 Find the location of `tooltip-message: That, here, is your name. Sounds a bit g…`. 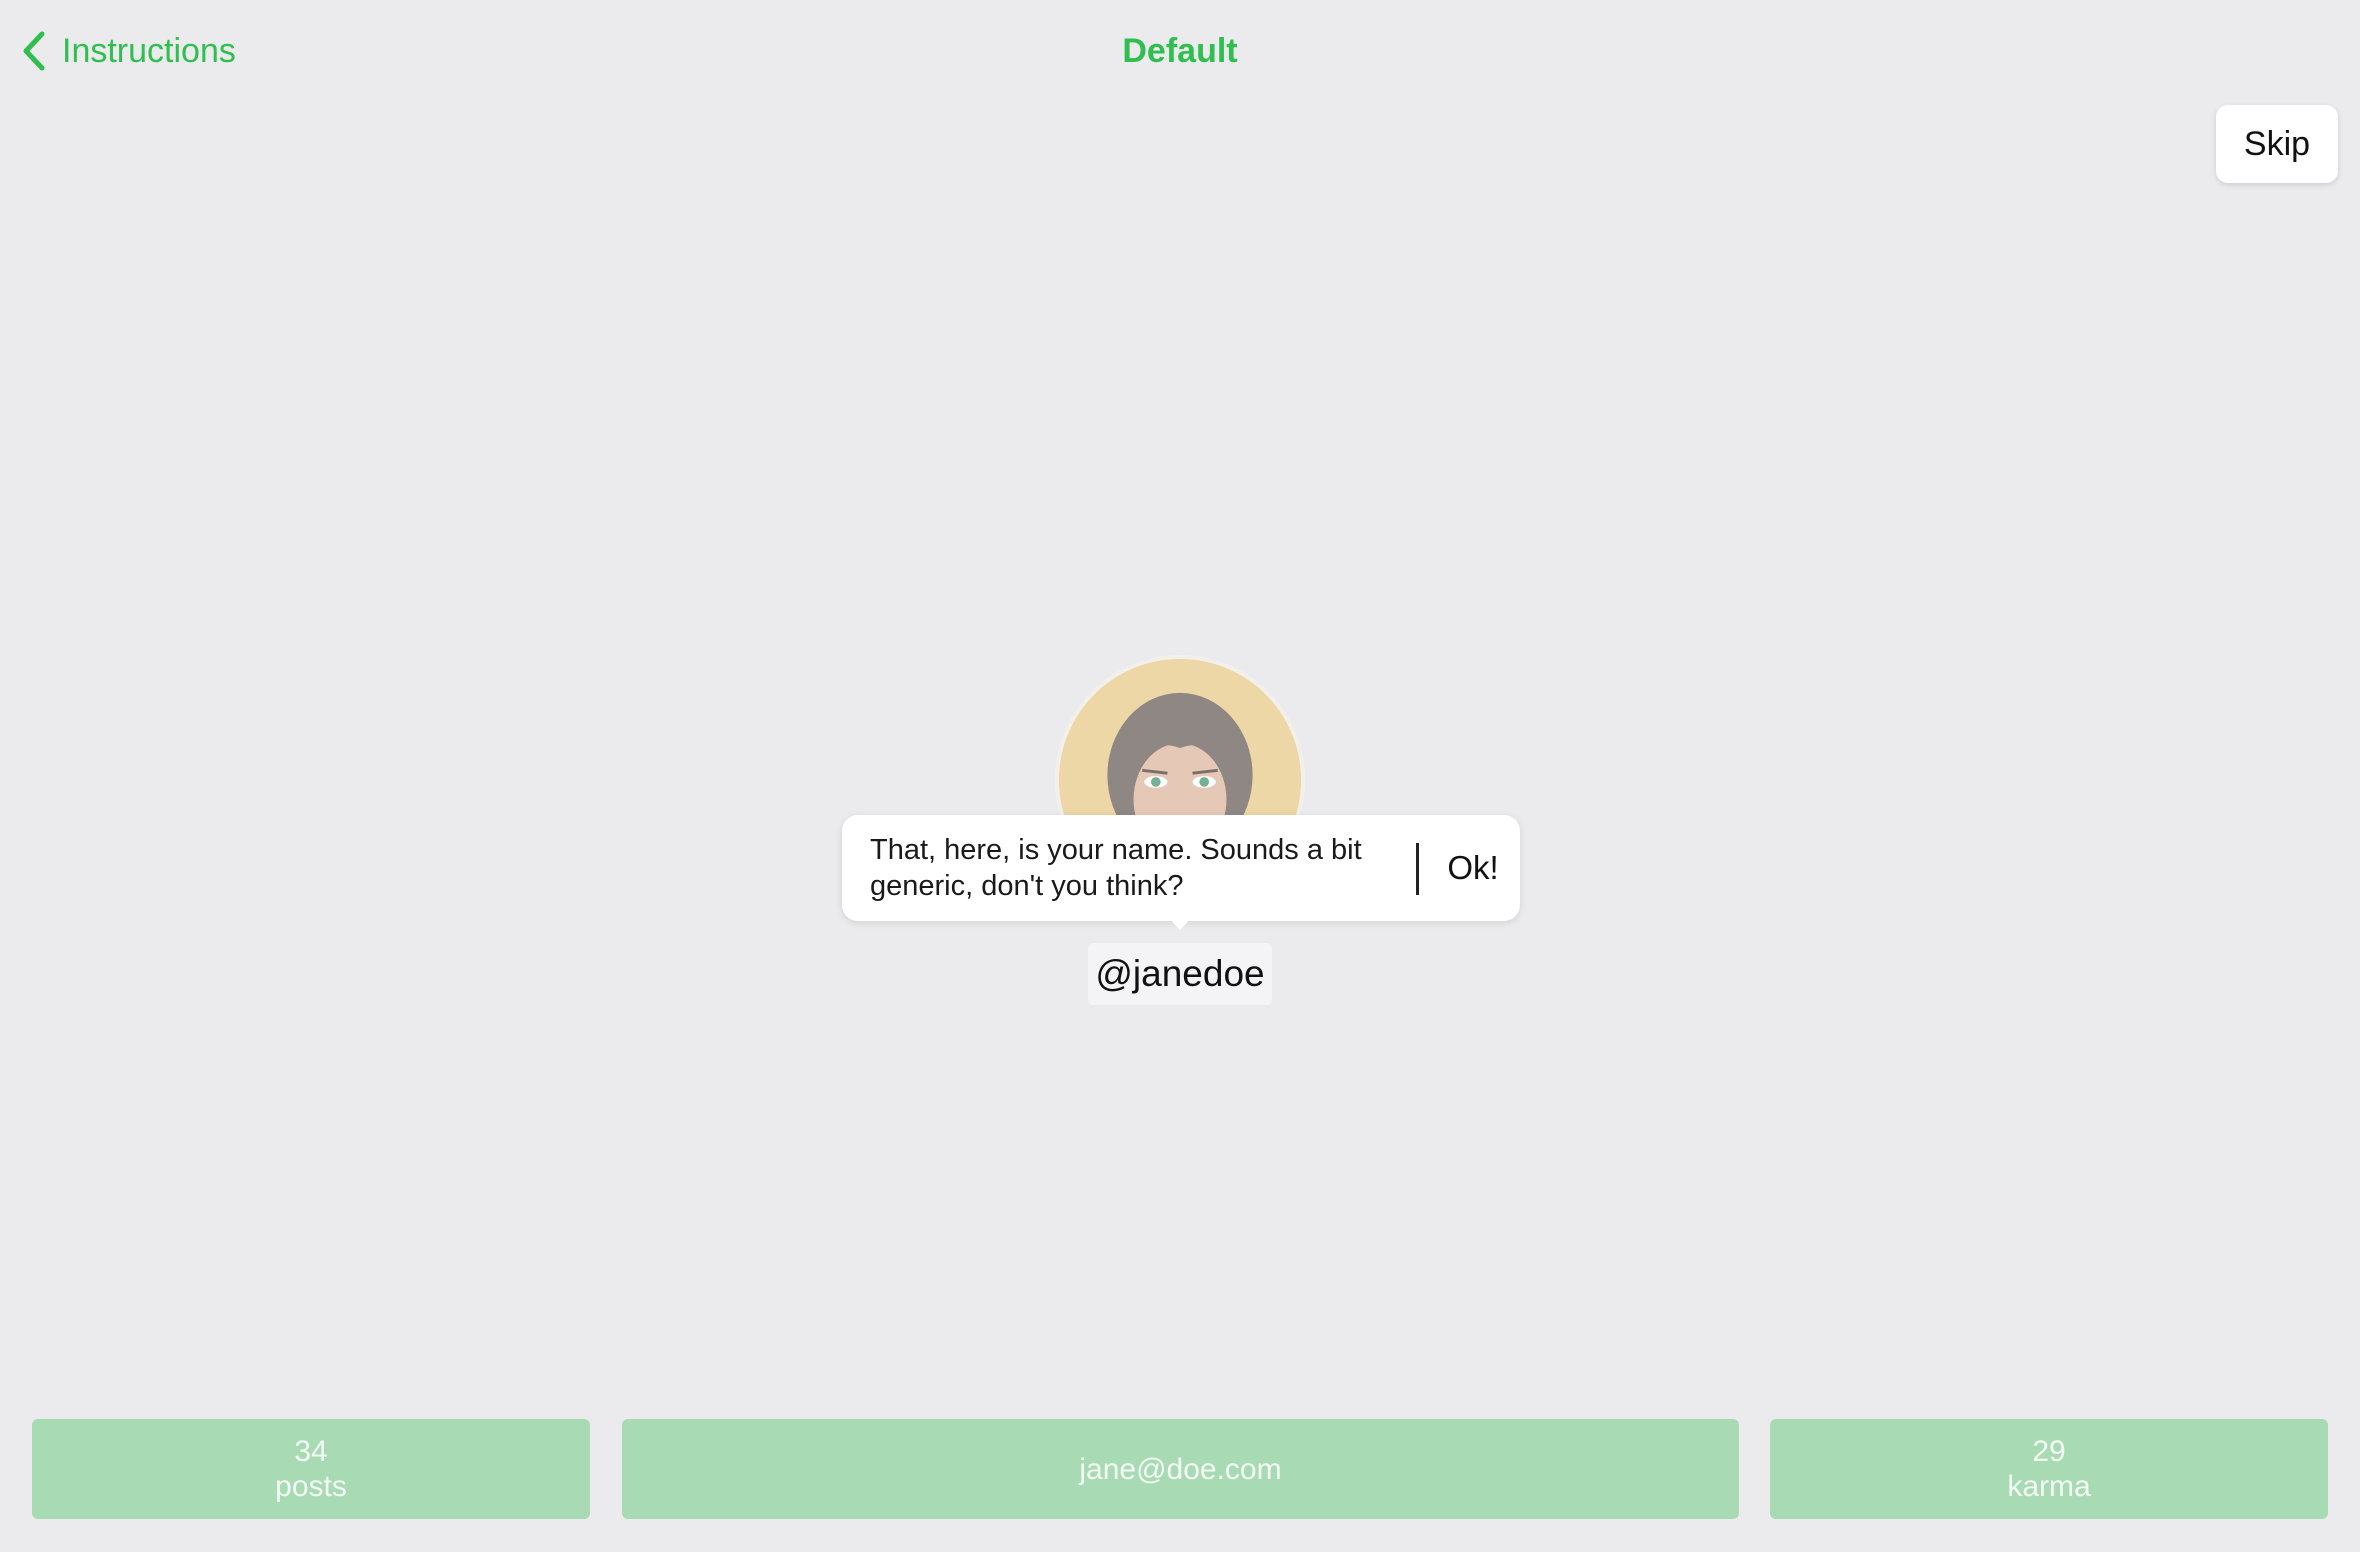

tooltip-message: That, here, is your name. Sounds a bit g… is located at coordinates (1116, 868).